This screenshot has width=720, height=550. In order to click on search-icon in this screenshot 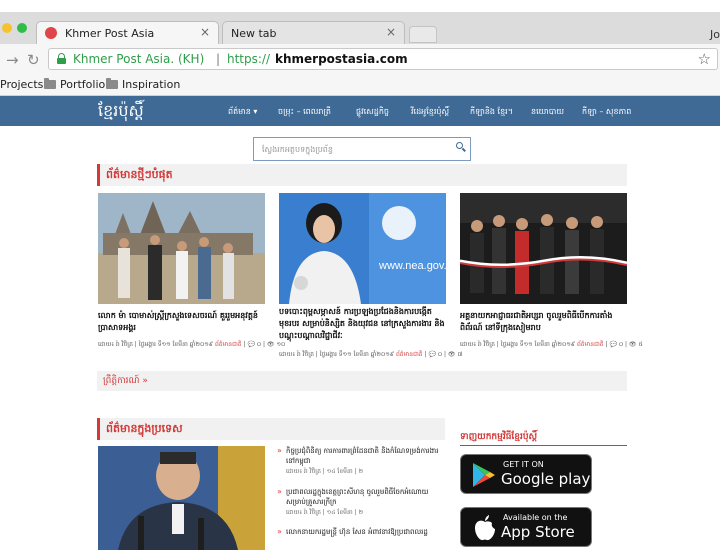, I will do `click(461, 147)`.